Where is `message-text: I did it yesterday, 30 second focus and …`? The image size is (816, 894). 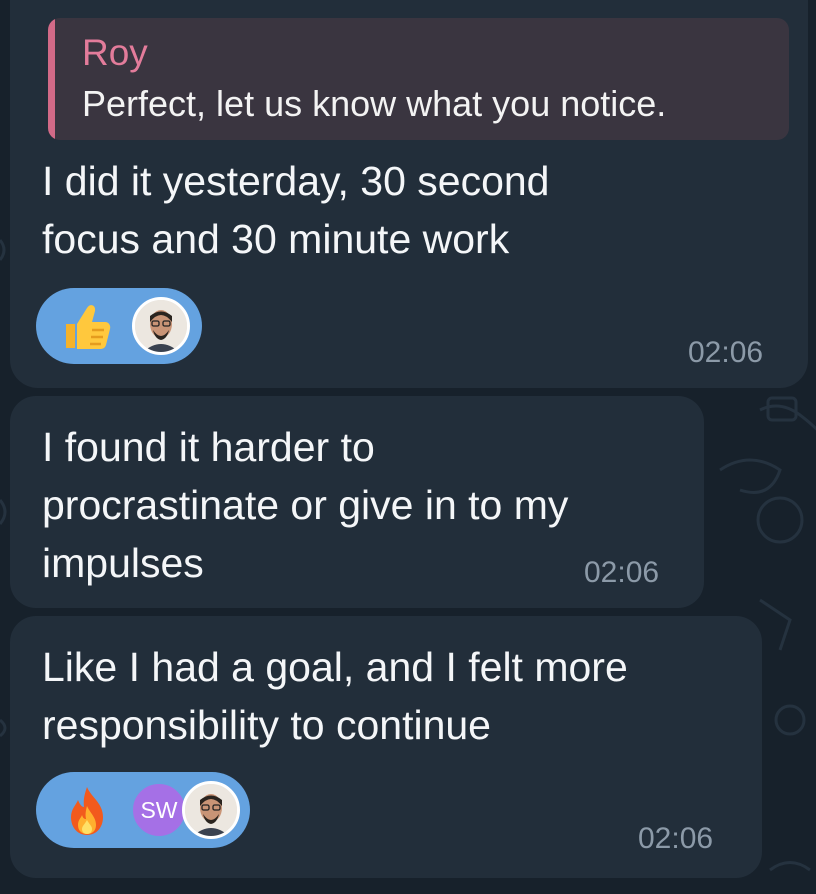 message-text: I did it yesterday, 30 second focus and … is located at coordinates (296, 210).